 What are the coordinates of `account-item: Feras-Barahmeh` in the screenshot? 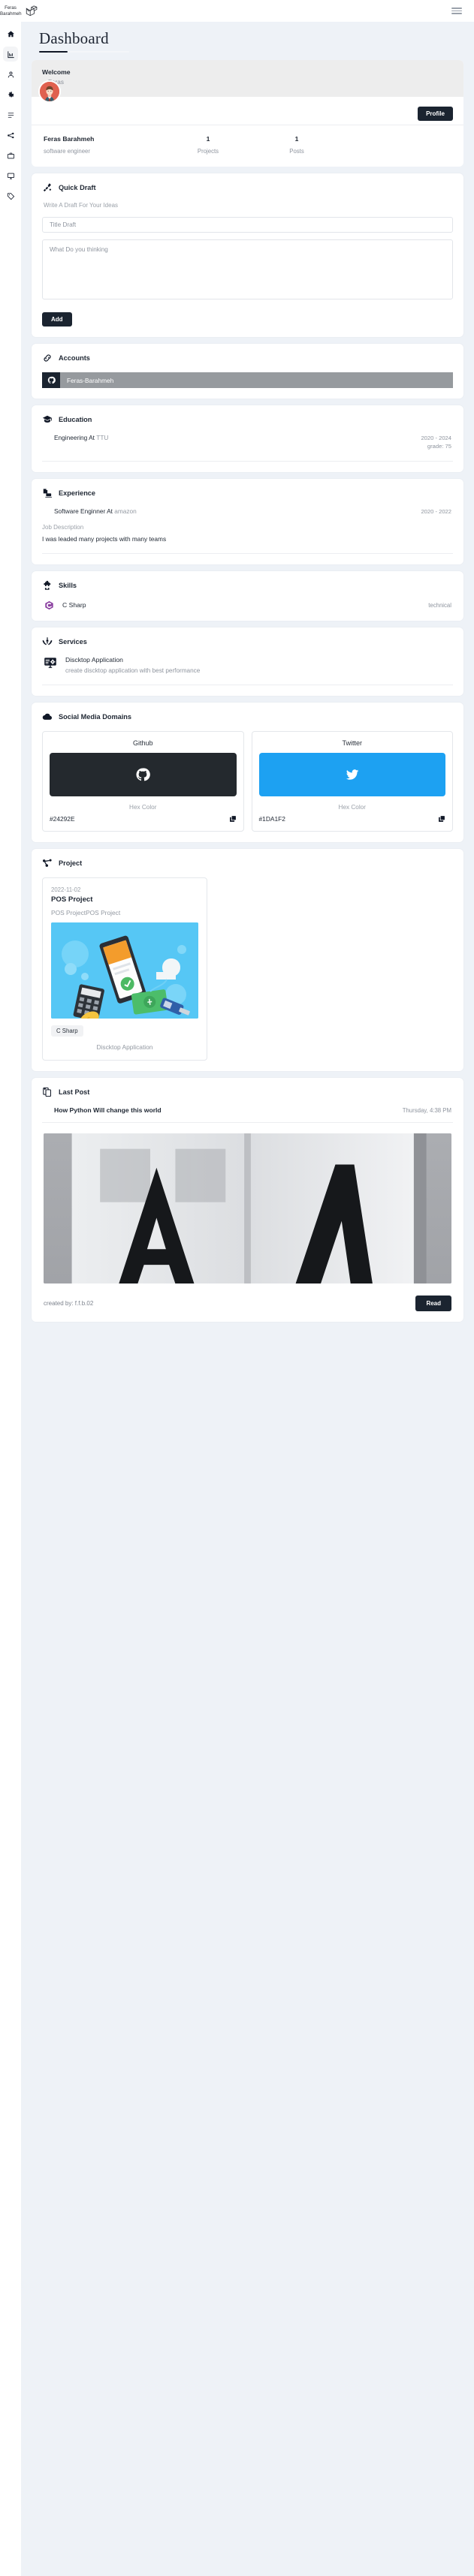 It's located at (248, 380).